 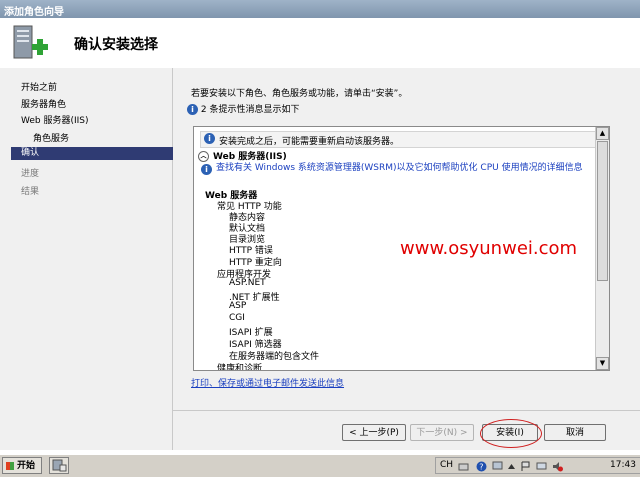 I want to click on help-icon: ?, so click(x=481, y=466).